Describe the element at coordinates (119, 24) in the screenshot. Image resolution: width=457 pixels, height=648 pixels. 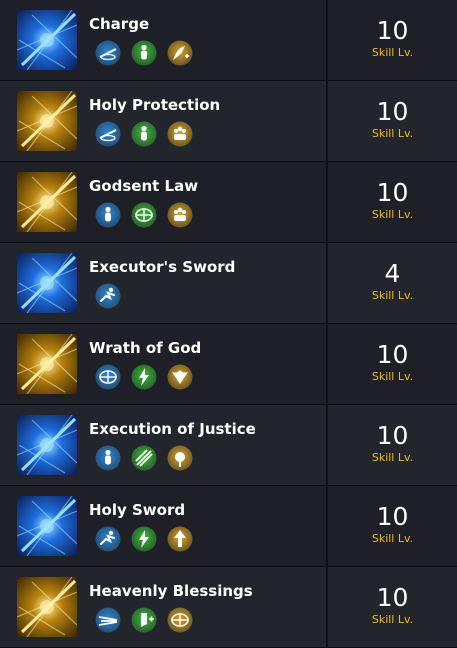
I see `skill-name: Charge` at that location.